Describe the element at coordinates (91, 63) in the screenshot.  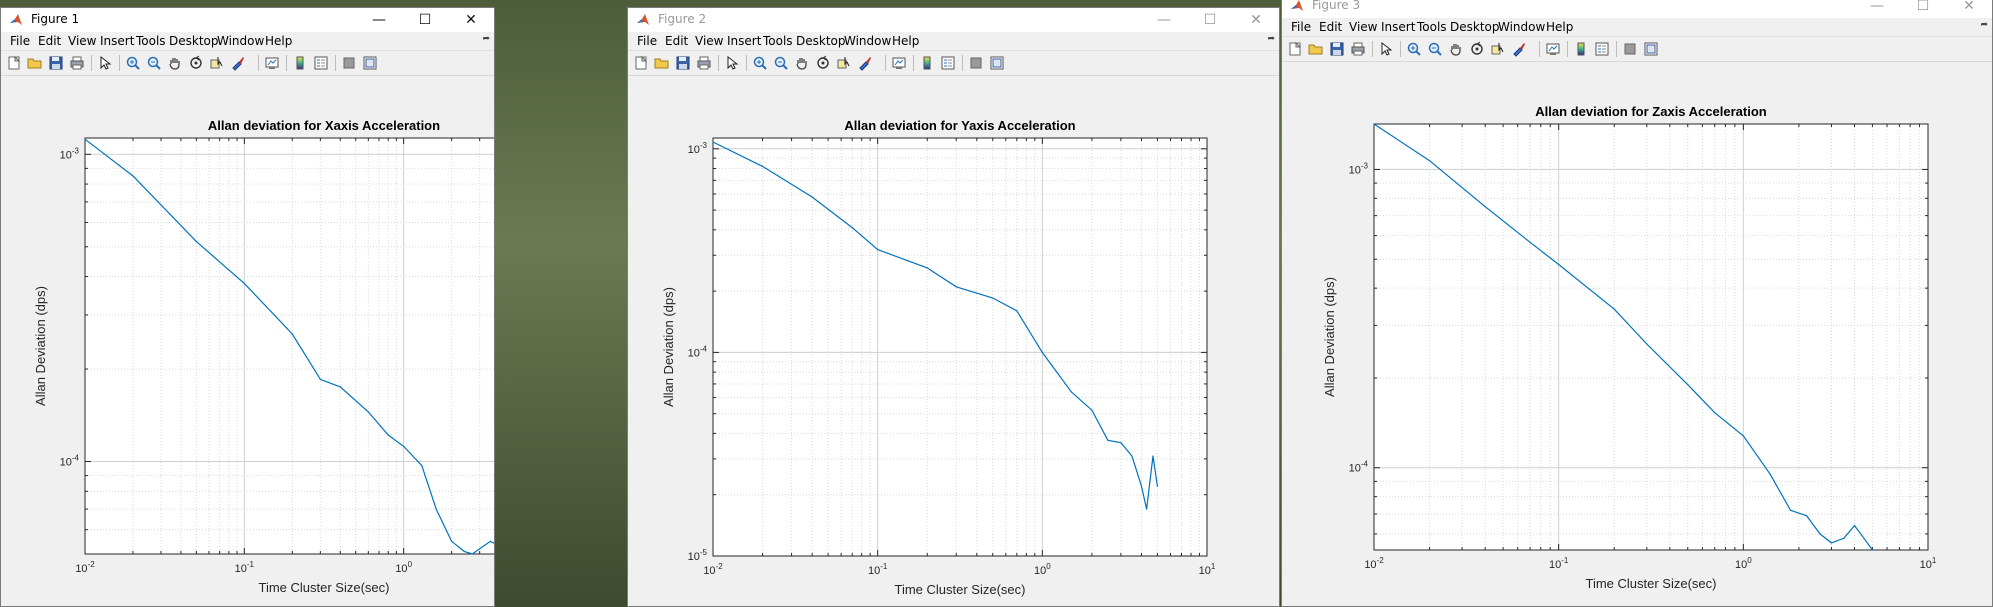
I see `toolbar-separator` at that location.